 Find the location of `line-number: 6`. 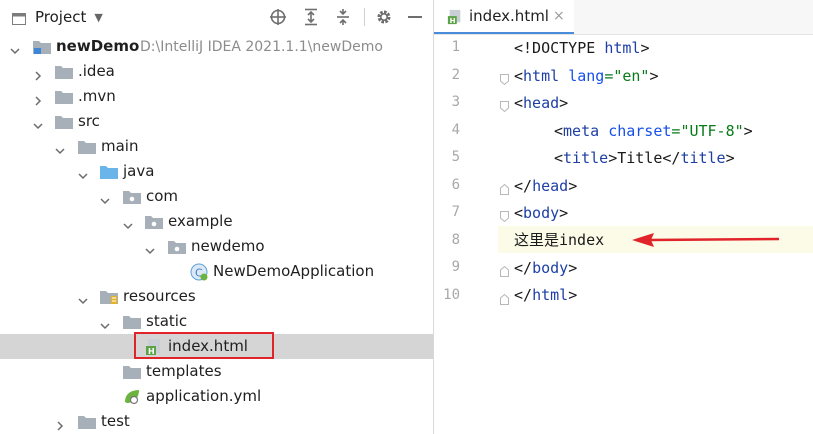

line-number: 6 is located at coordinates (455, 185).